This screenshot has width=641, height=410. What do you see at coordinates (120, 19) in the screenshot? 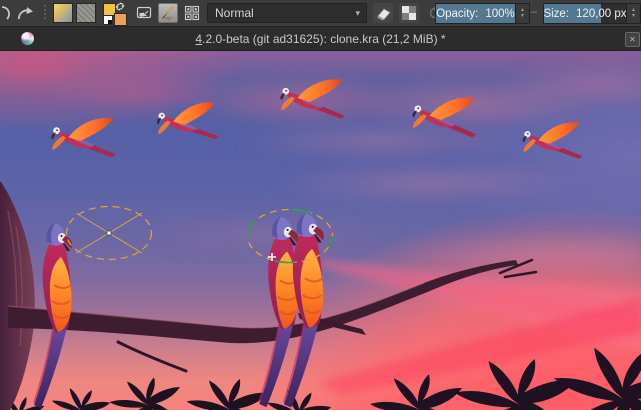
I see `background-color-swatch` at bounding box center [120, 19].